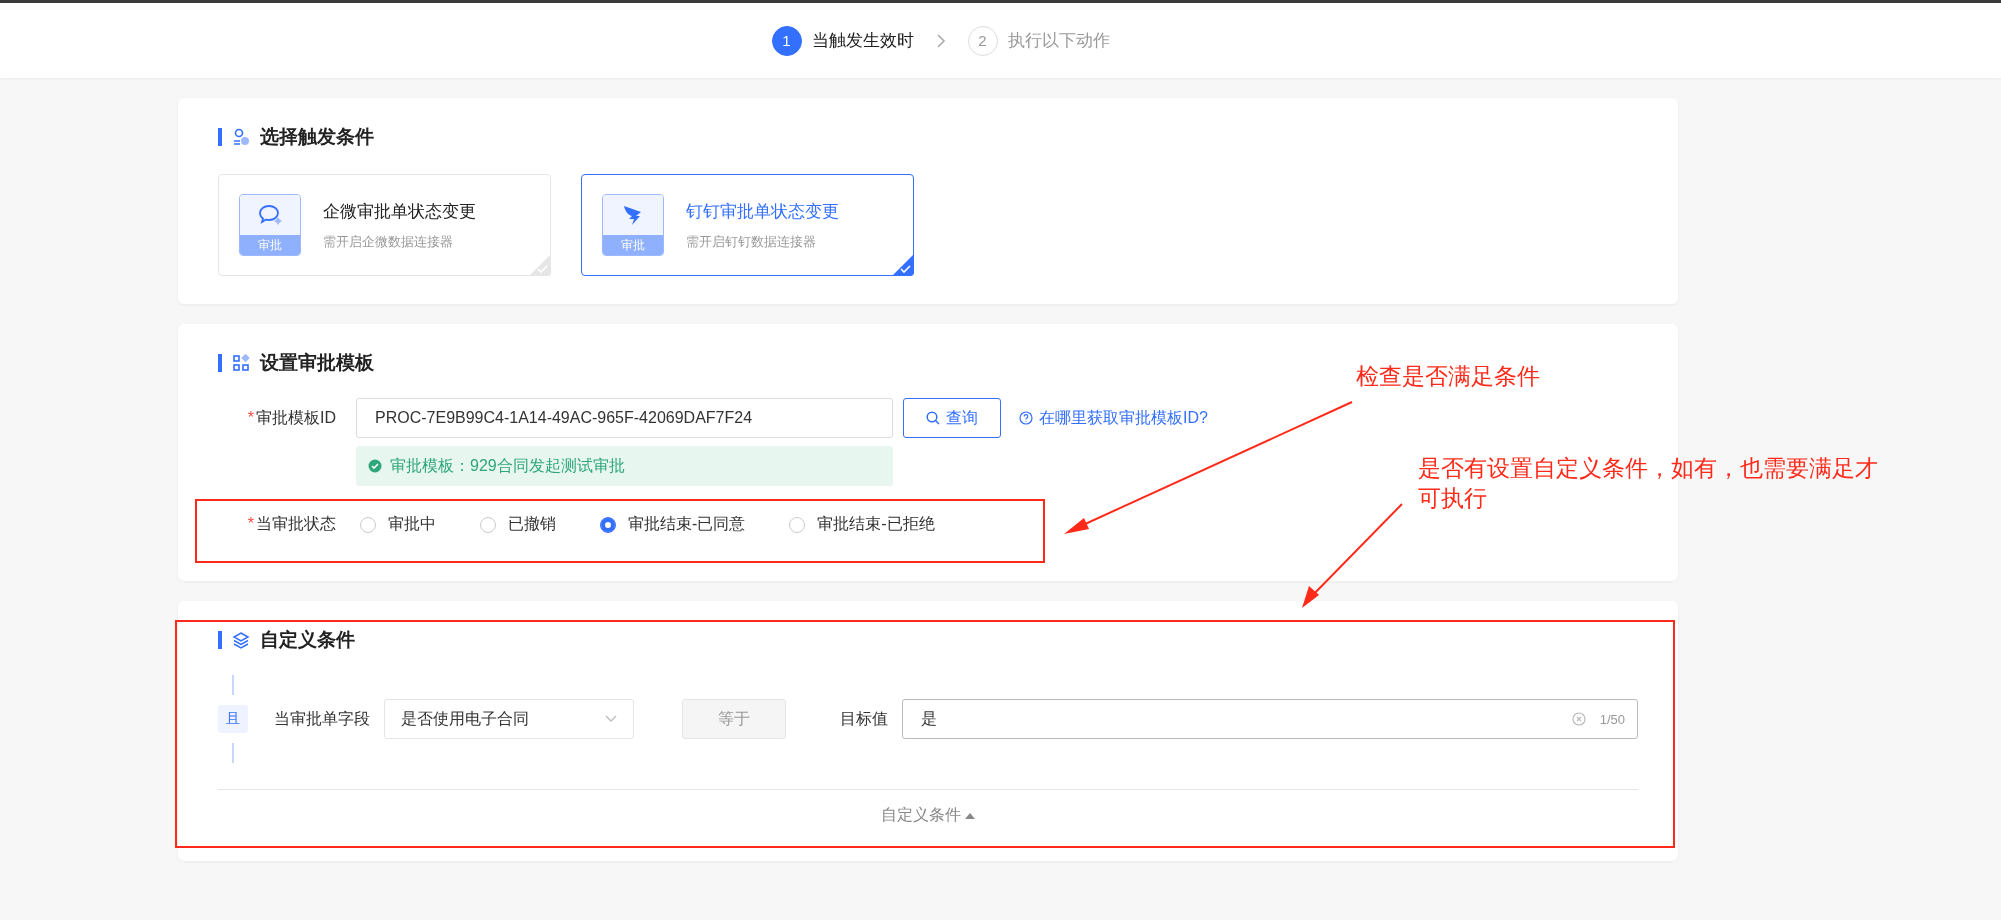  Describe the element at coordinates (322, 718) in the screenshot. I see `field-label: 当审批单字段` at that location.